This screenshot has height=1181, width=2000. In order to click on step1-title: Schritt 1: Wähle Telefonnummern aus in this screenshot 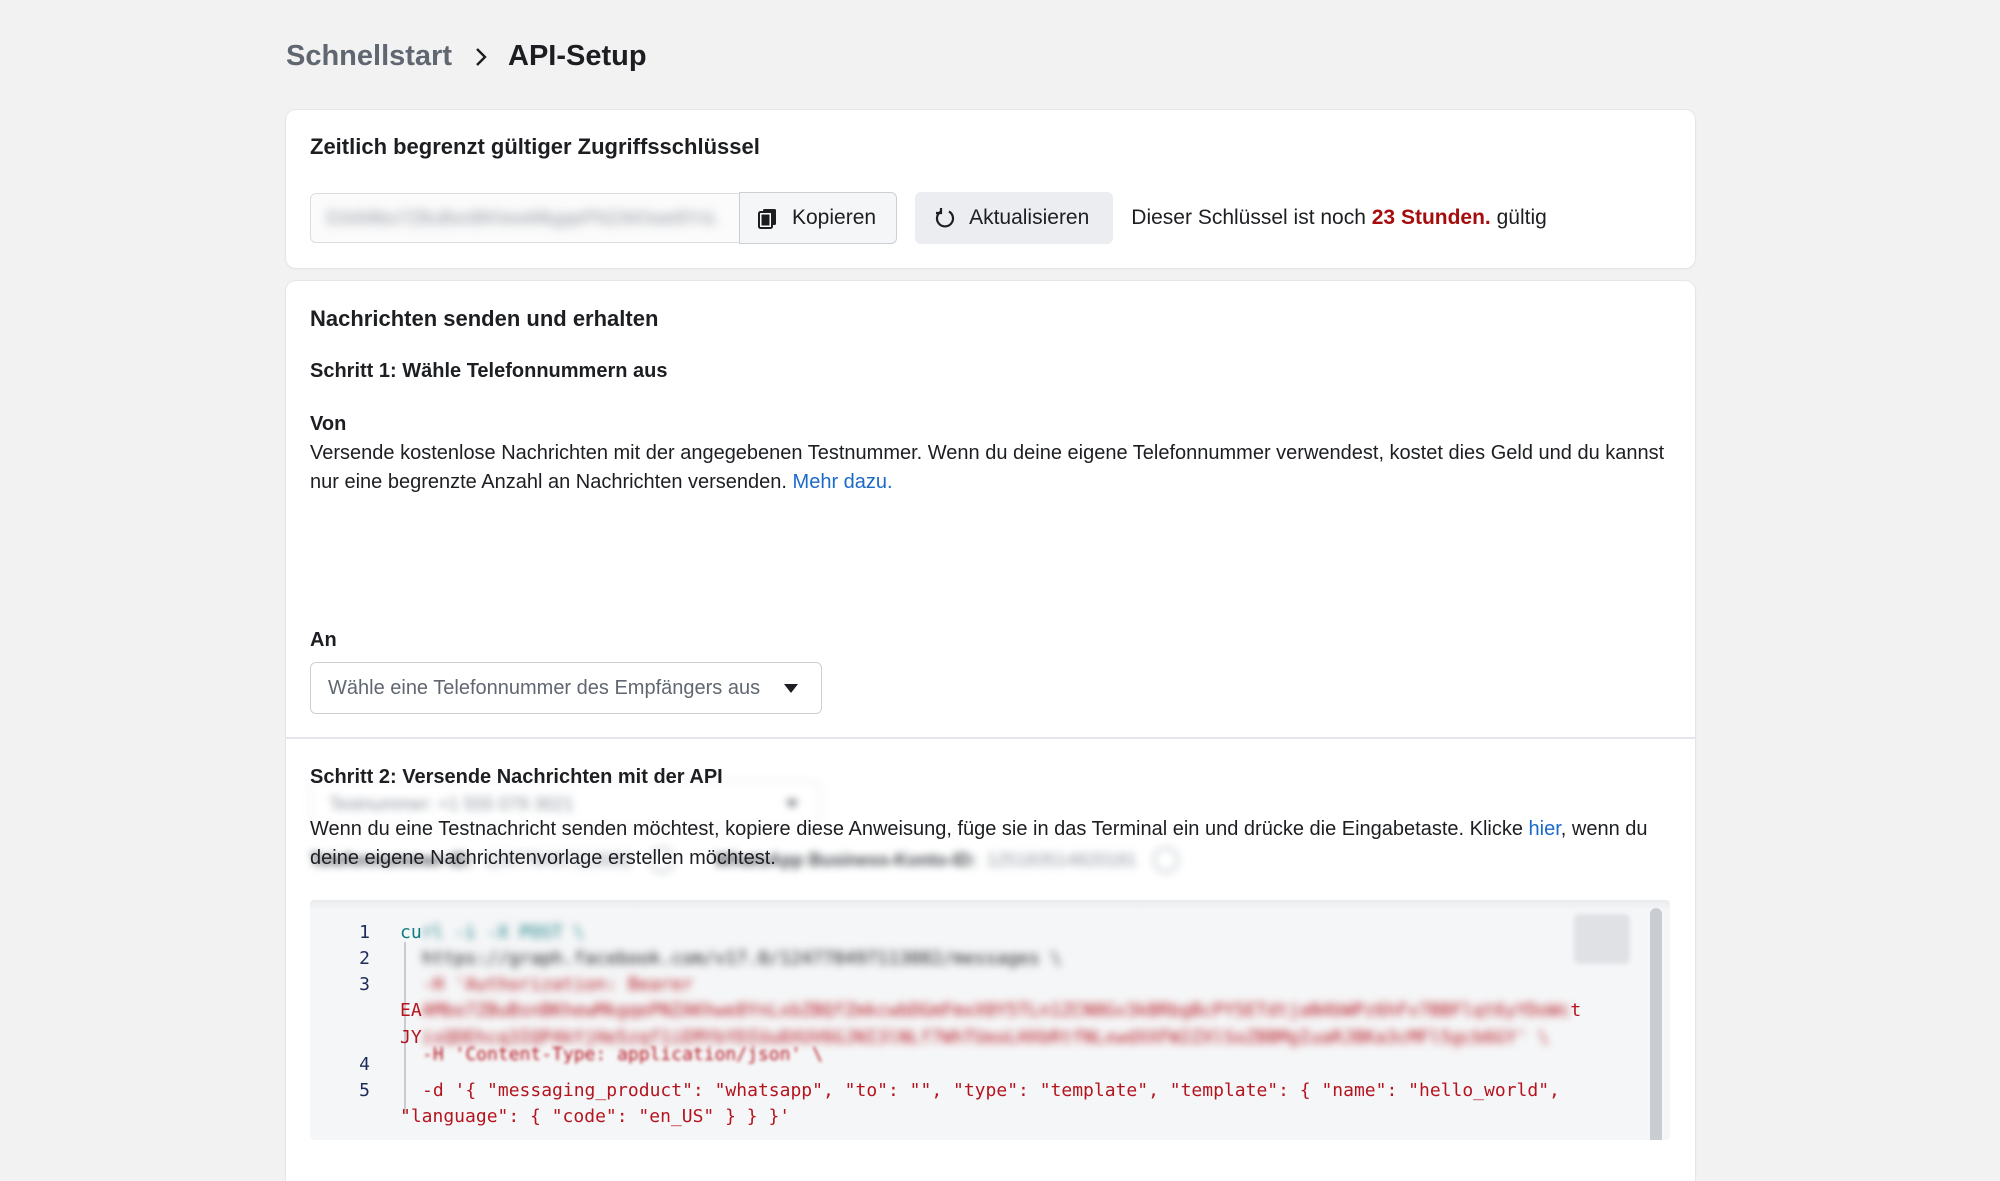, I will do `click(489, 371)`.